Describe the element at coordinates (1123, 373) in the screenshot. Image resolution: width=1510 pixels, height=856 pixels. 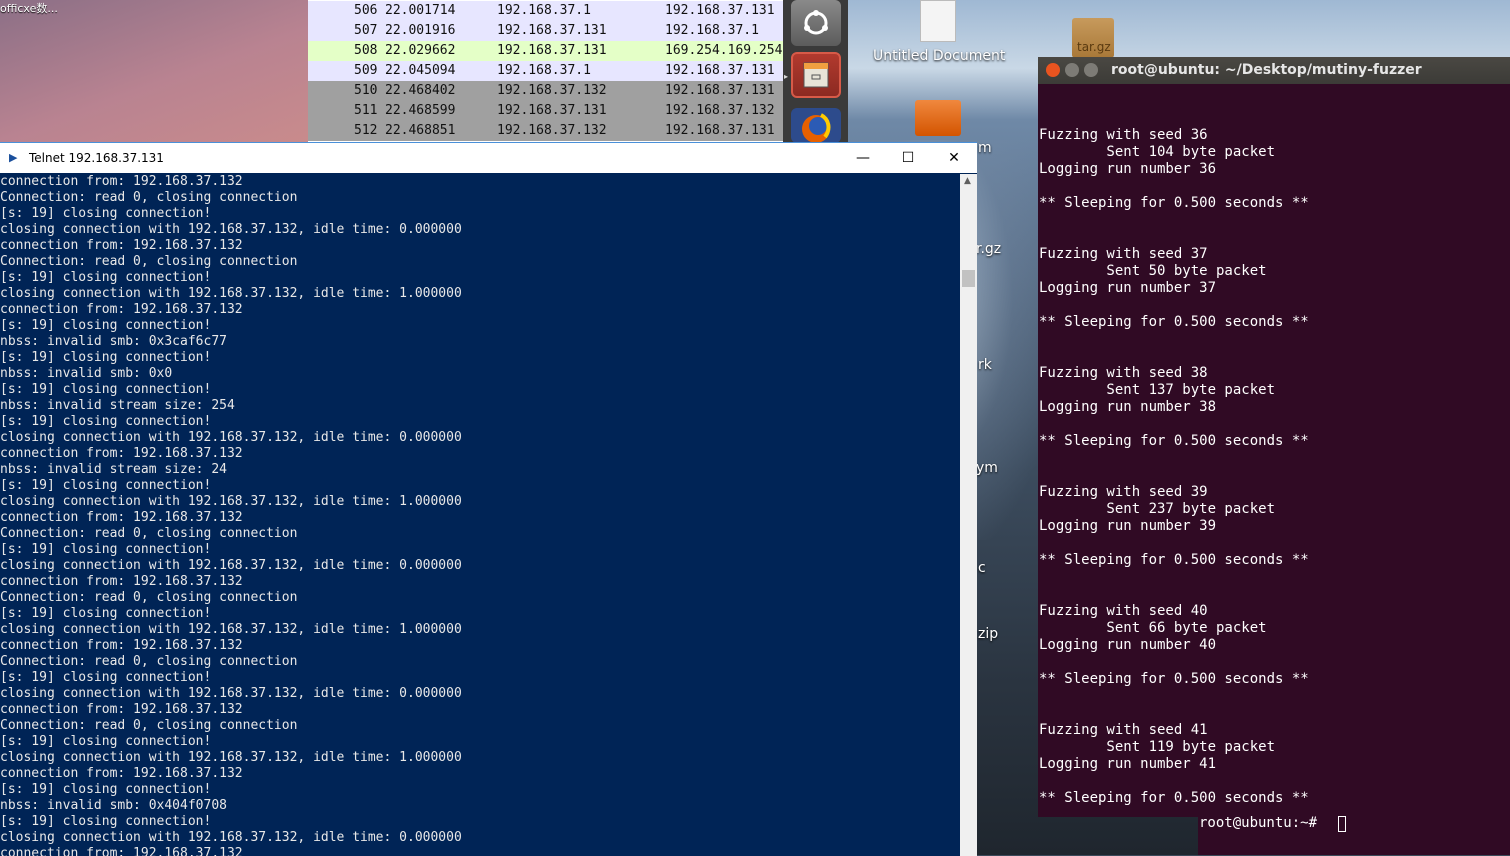
I see `terminal-line: Fuzzing with seed 38` at that location.